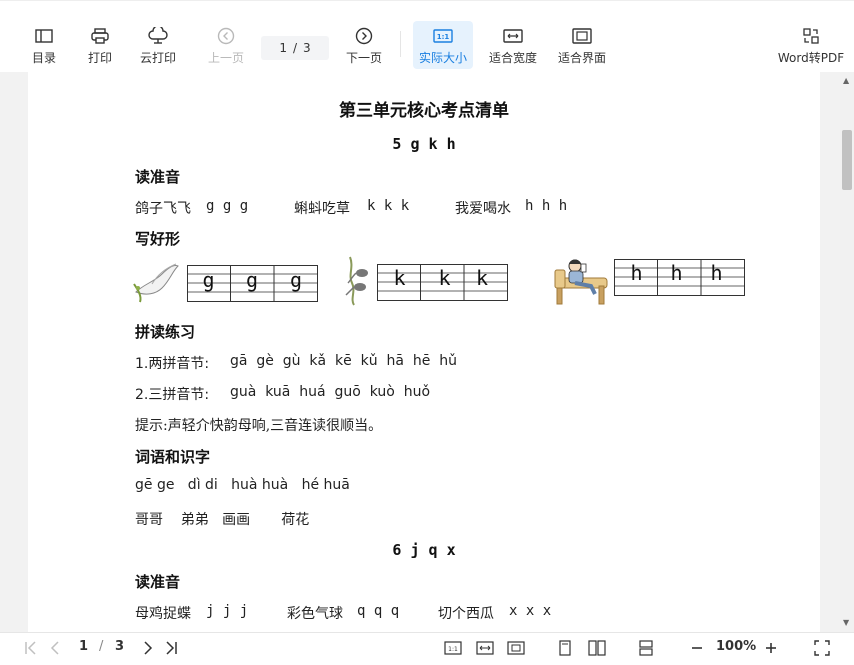 The width and height of the screenshot is (854, 665). I want to click on actual-size-small-icon: 1:1, so click(453, 648).